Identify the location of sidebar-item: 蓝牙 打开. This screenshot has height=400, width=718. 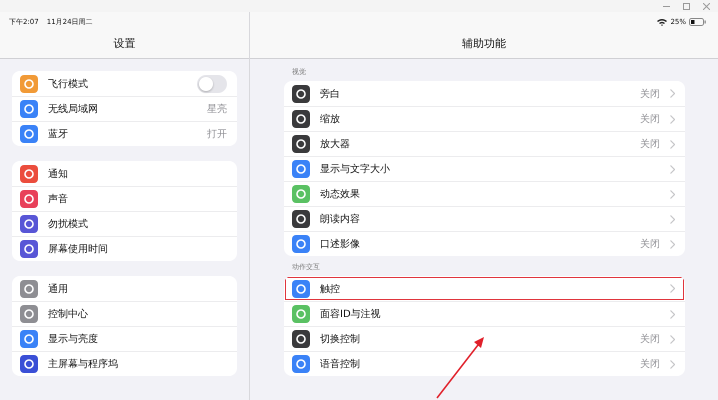
(124, 133).